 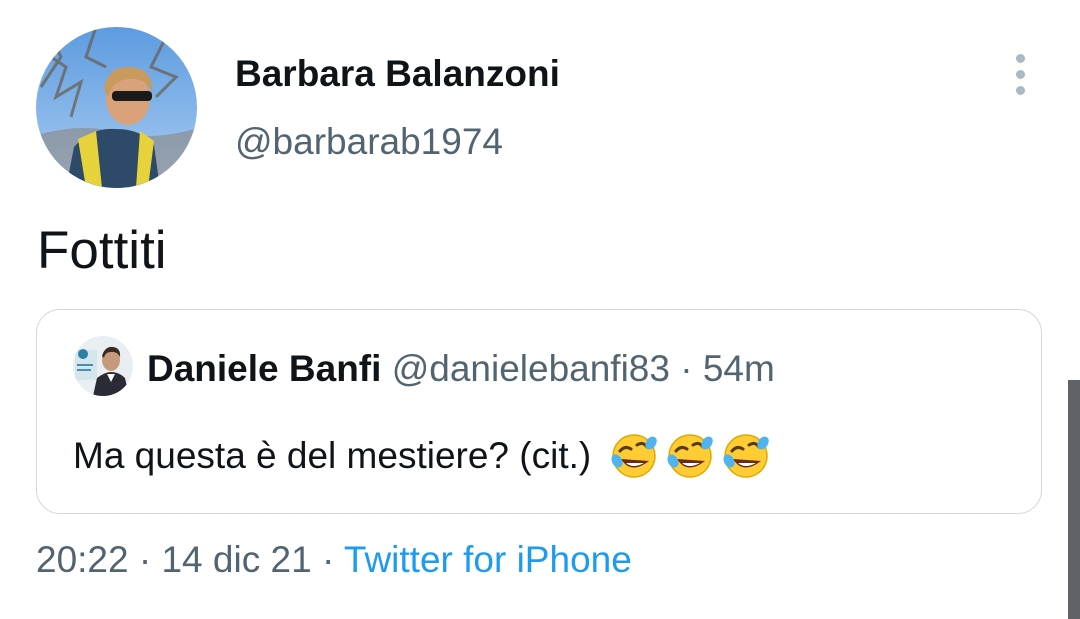 What do you see at coordinates (738, 368) in the screenshot?
I see `quoted-tweet-age: 54m` at bounding box center [738, 368].